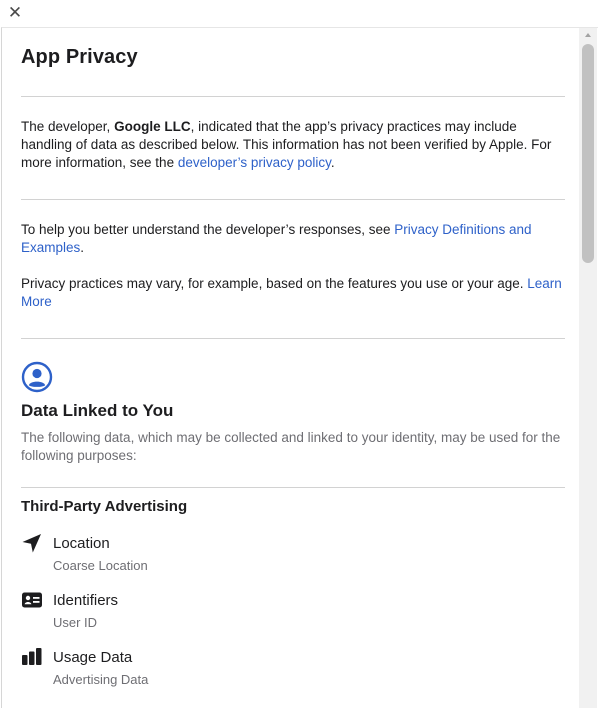 The image size is (598, 708). Describe the element at coordinates (97, 410) in the screenshot. I see `section-title: Data Linked to You` at that location.